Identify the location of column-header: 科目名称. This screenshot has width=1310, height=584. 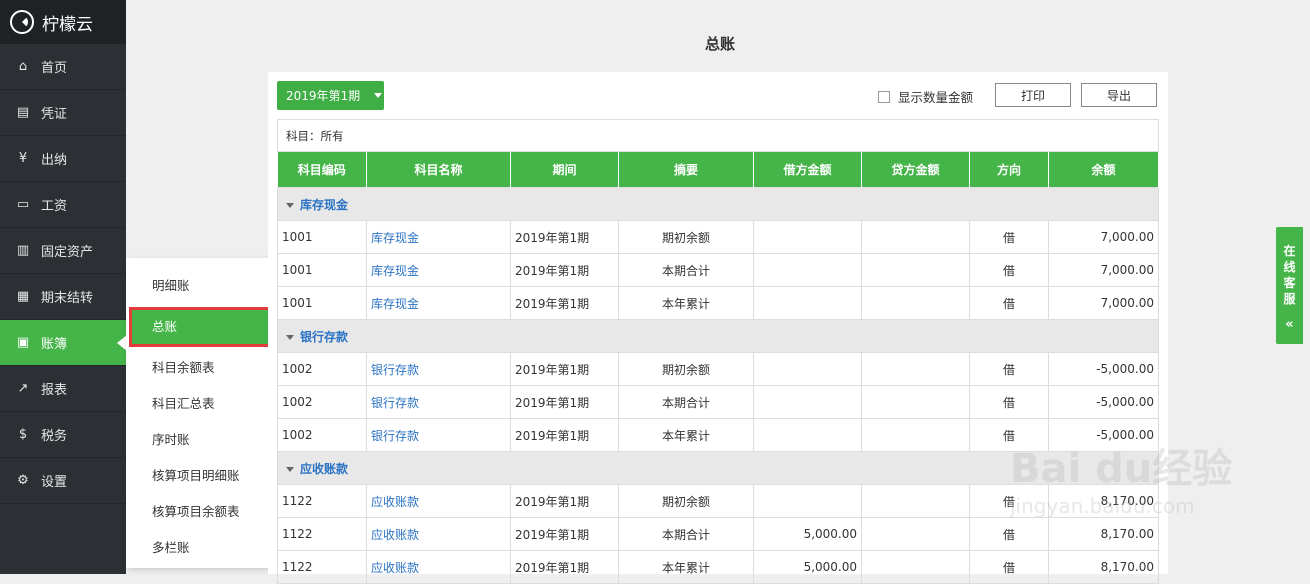
(438, 170).